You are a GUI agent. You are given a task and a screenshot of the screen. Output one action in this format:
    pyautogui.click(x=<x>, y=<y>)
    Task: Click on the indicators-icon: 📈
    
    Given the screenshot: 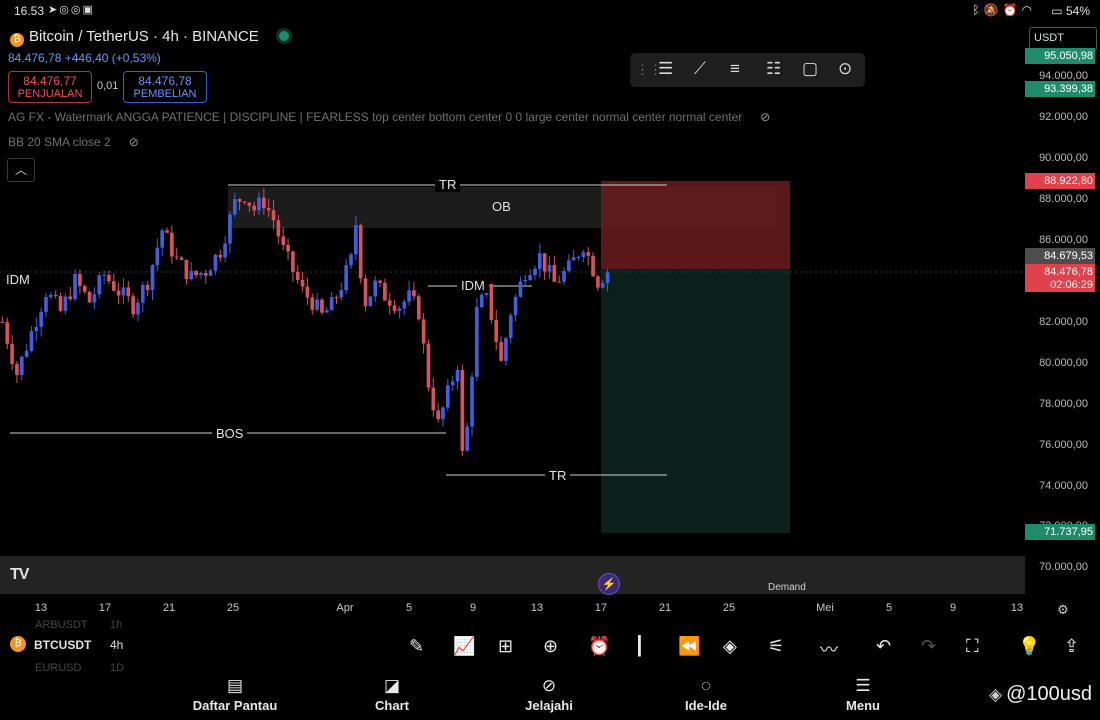 What is the action you would take?
    pyautogui.click(x=464, y=646)
    